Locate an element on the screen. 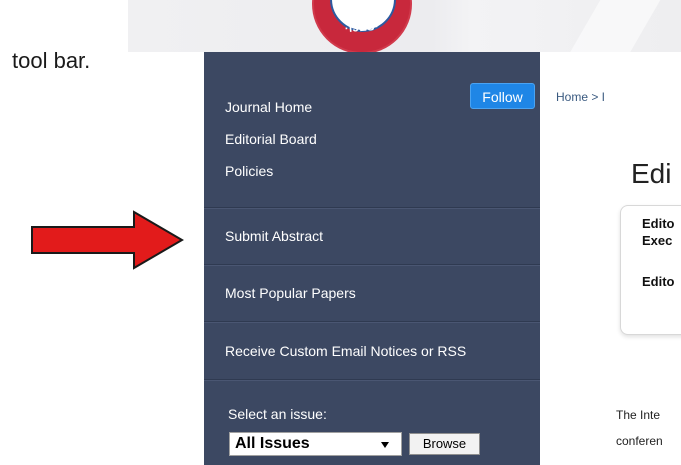 The image size is (681, 465). sidebar-item-most-popular-papers: Most Popular Papers is located at coordinates (372, 293).